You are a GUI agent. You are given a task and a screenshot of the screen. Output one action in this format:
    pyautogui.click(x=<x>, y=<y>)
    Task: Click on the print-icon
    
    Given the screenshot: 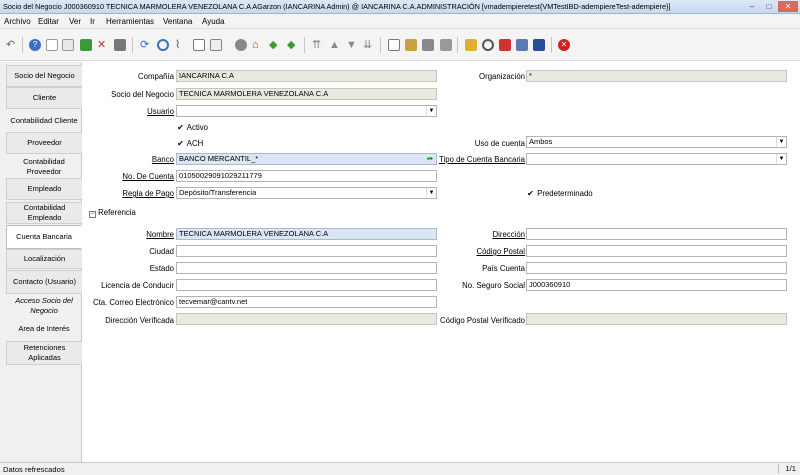 What is the action you would take?
    pyautogui.click(x=428, y=45)
    